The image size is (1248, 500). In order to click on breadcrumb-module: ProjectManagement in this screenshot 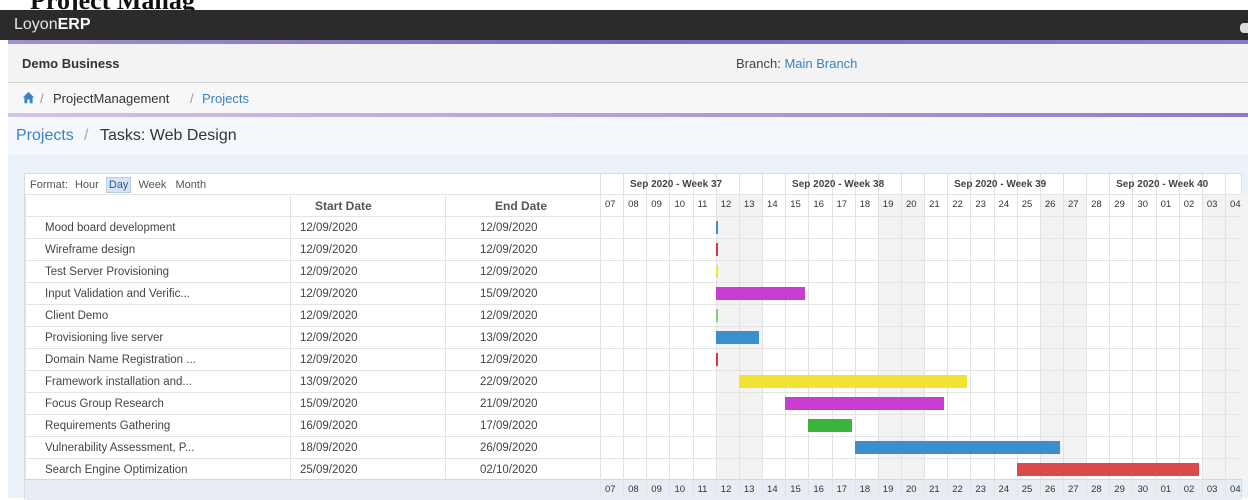, I will do `click(111, 98)`.